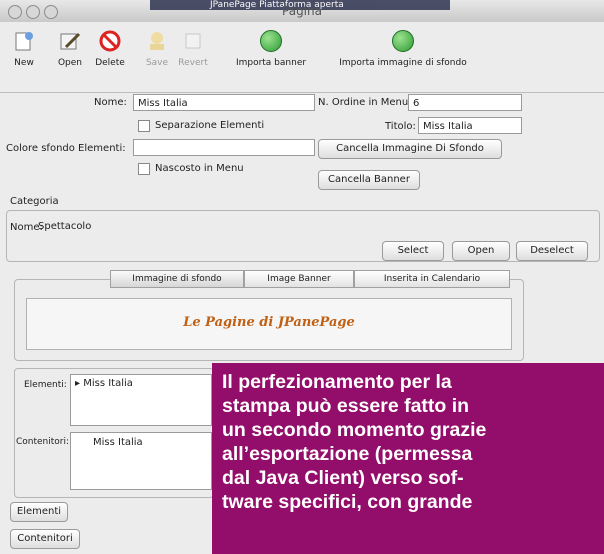 The width and height of the screenshot is (604, 554). I want to click on cancella-banner-button: Cancella Banner, so click(369, 180).